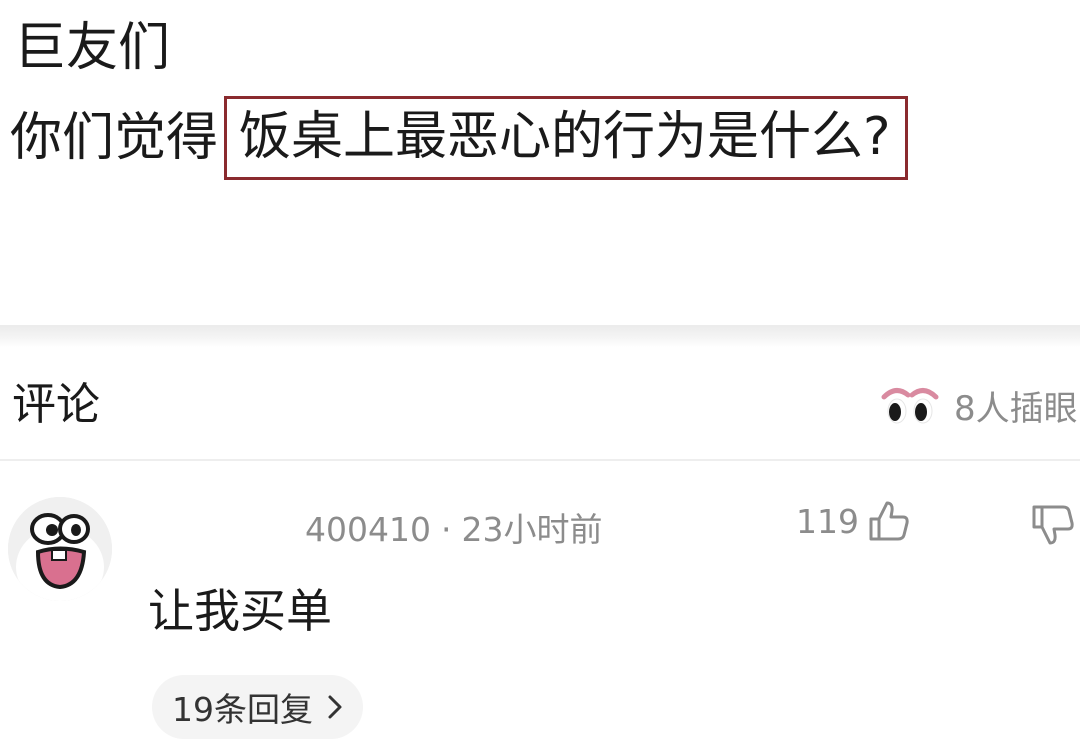  I want to click on post-title-line1: 巨友们, so click(92, 48).